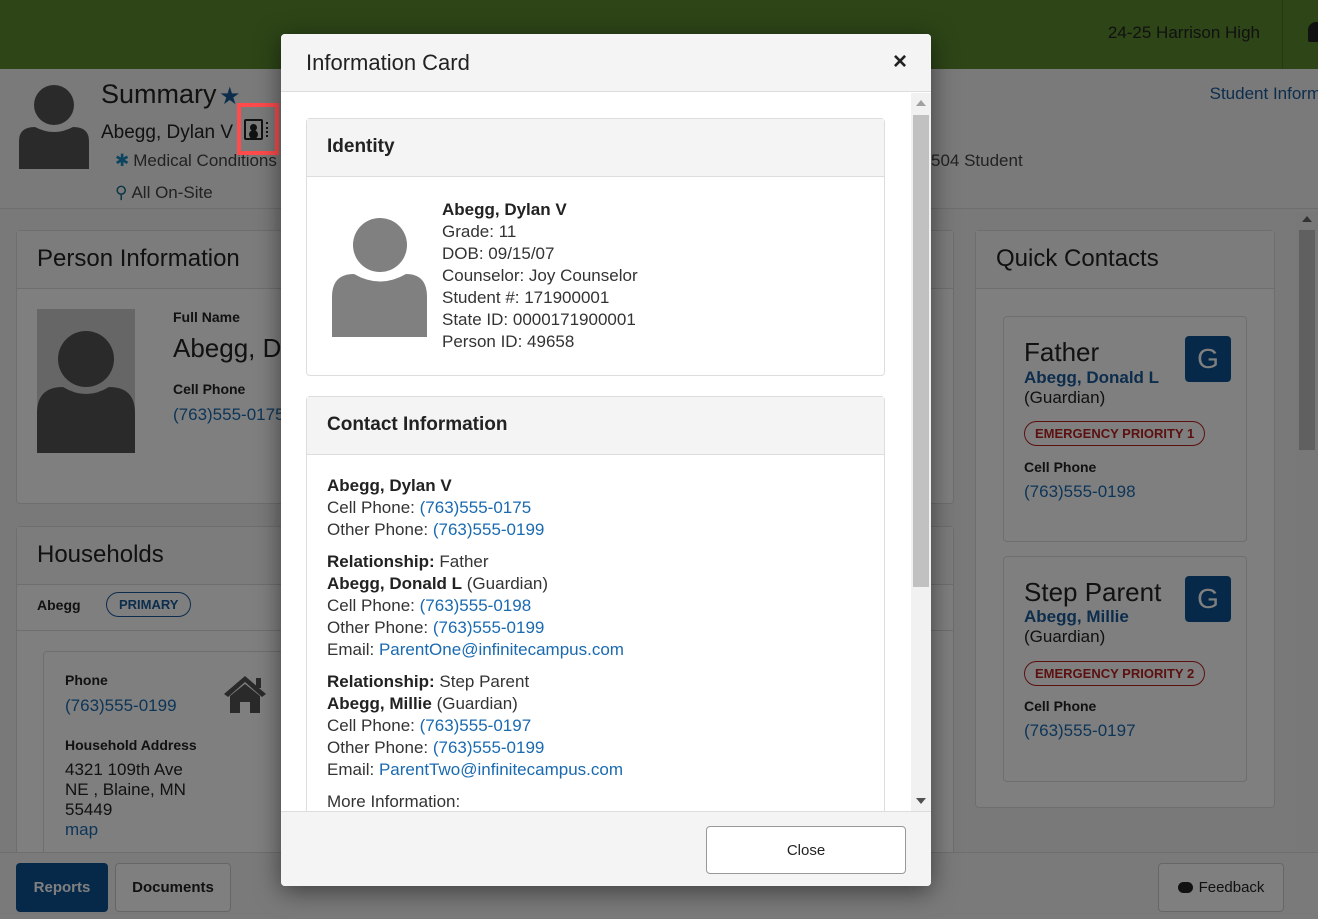 Image resolution: width=1318 pixels, height=919 pixels. I want to click on modal-scrollbar, so click(921, 452).